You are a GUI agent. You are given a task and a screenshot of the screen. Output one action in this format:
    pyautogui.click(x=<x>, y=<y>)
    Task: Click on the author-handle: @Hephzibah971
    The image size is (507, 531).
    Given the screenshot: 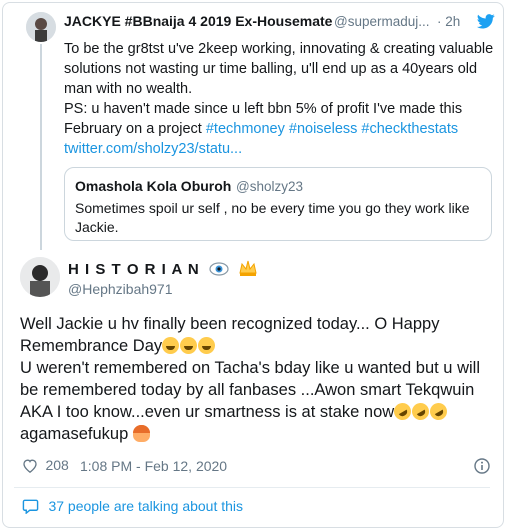 What is the action you would take?
    pyautogui.click(x=120, y=289)
    